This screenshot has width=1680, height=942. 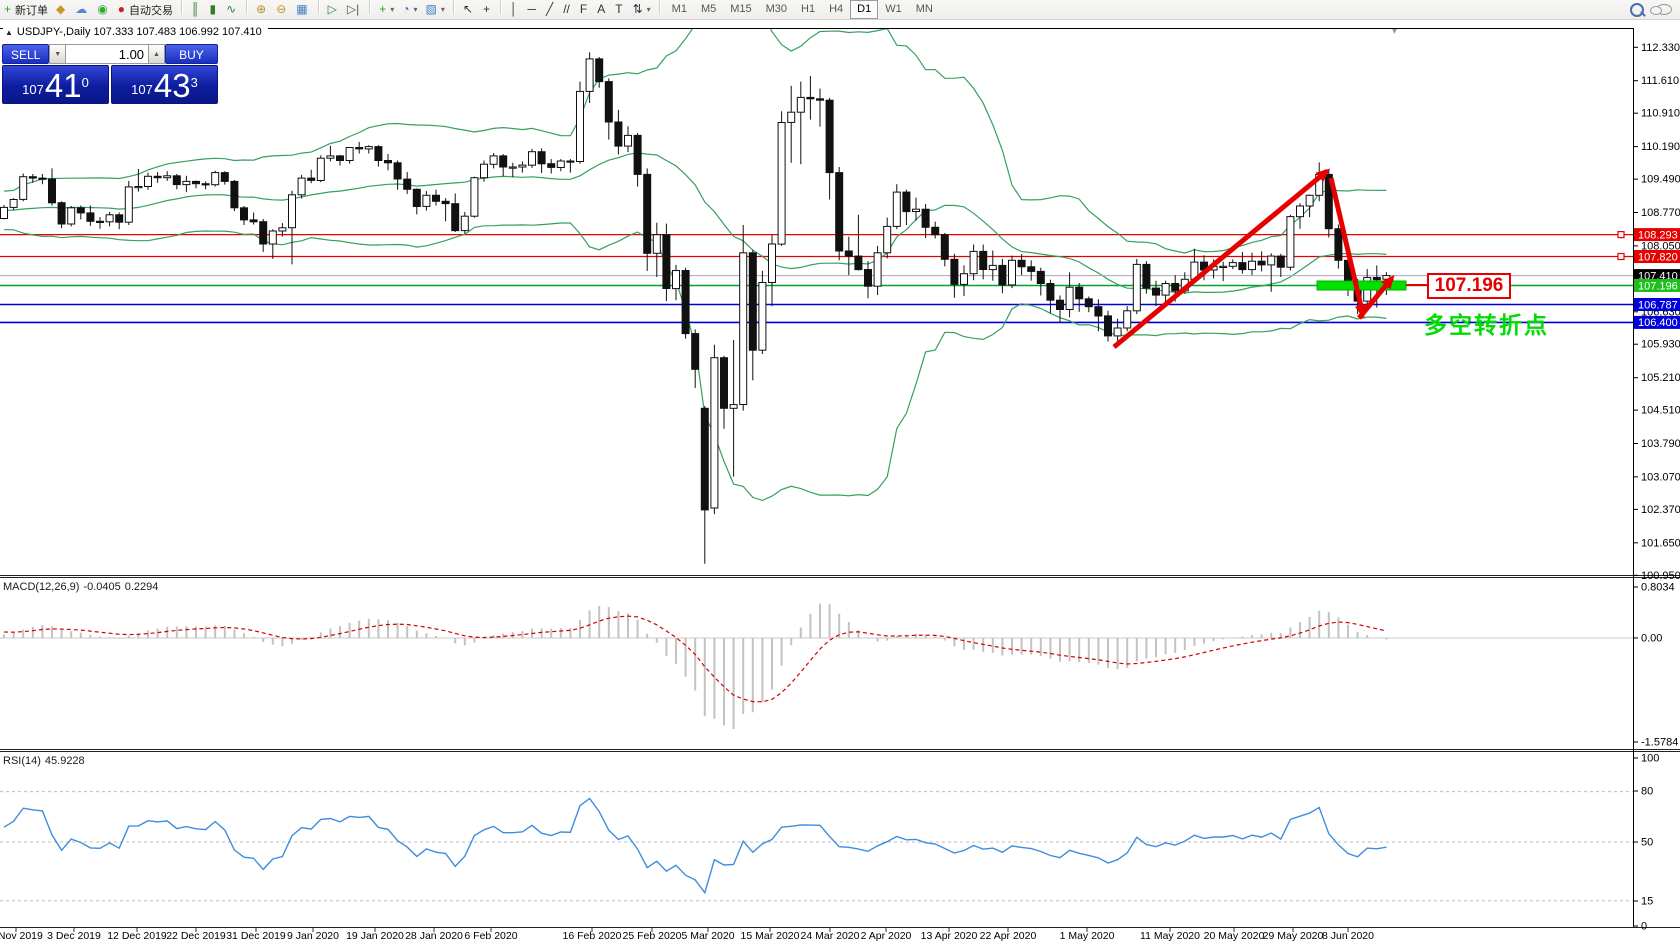 I want to click on periods-glyph: ◔, so click(x=406, y=9).